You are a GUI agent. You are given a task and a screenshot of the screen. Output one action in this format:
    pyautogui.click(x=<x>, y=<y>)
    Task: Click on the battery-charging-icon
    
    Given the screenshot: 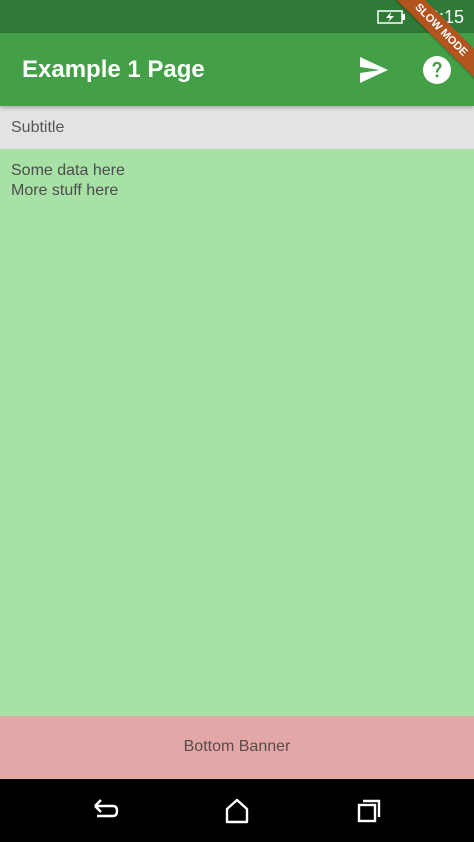 What is the action you would take?
    pyautogui.click(x=391, y=17)
    